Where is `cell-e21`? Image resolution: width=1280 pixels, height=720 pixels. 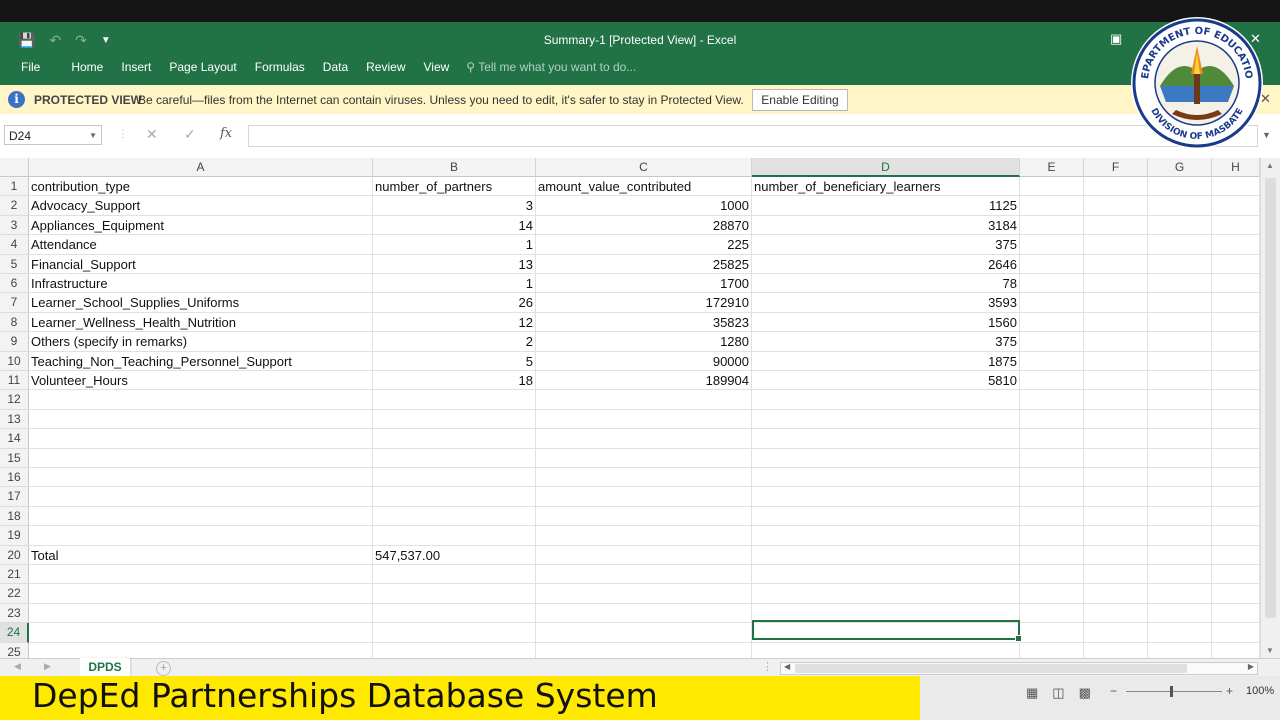
cell-e21 is located at coordinates (1052, 575).